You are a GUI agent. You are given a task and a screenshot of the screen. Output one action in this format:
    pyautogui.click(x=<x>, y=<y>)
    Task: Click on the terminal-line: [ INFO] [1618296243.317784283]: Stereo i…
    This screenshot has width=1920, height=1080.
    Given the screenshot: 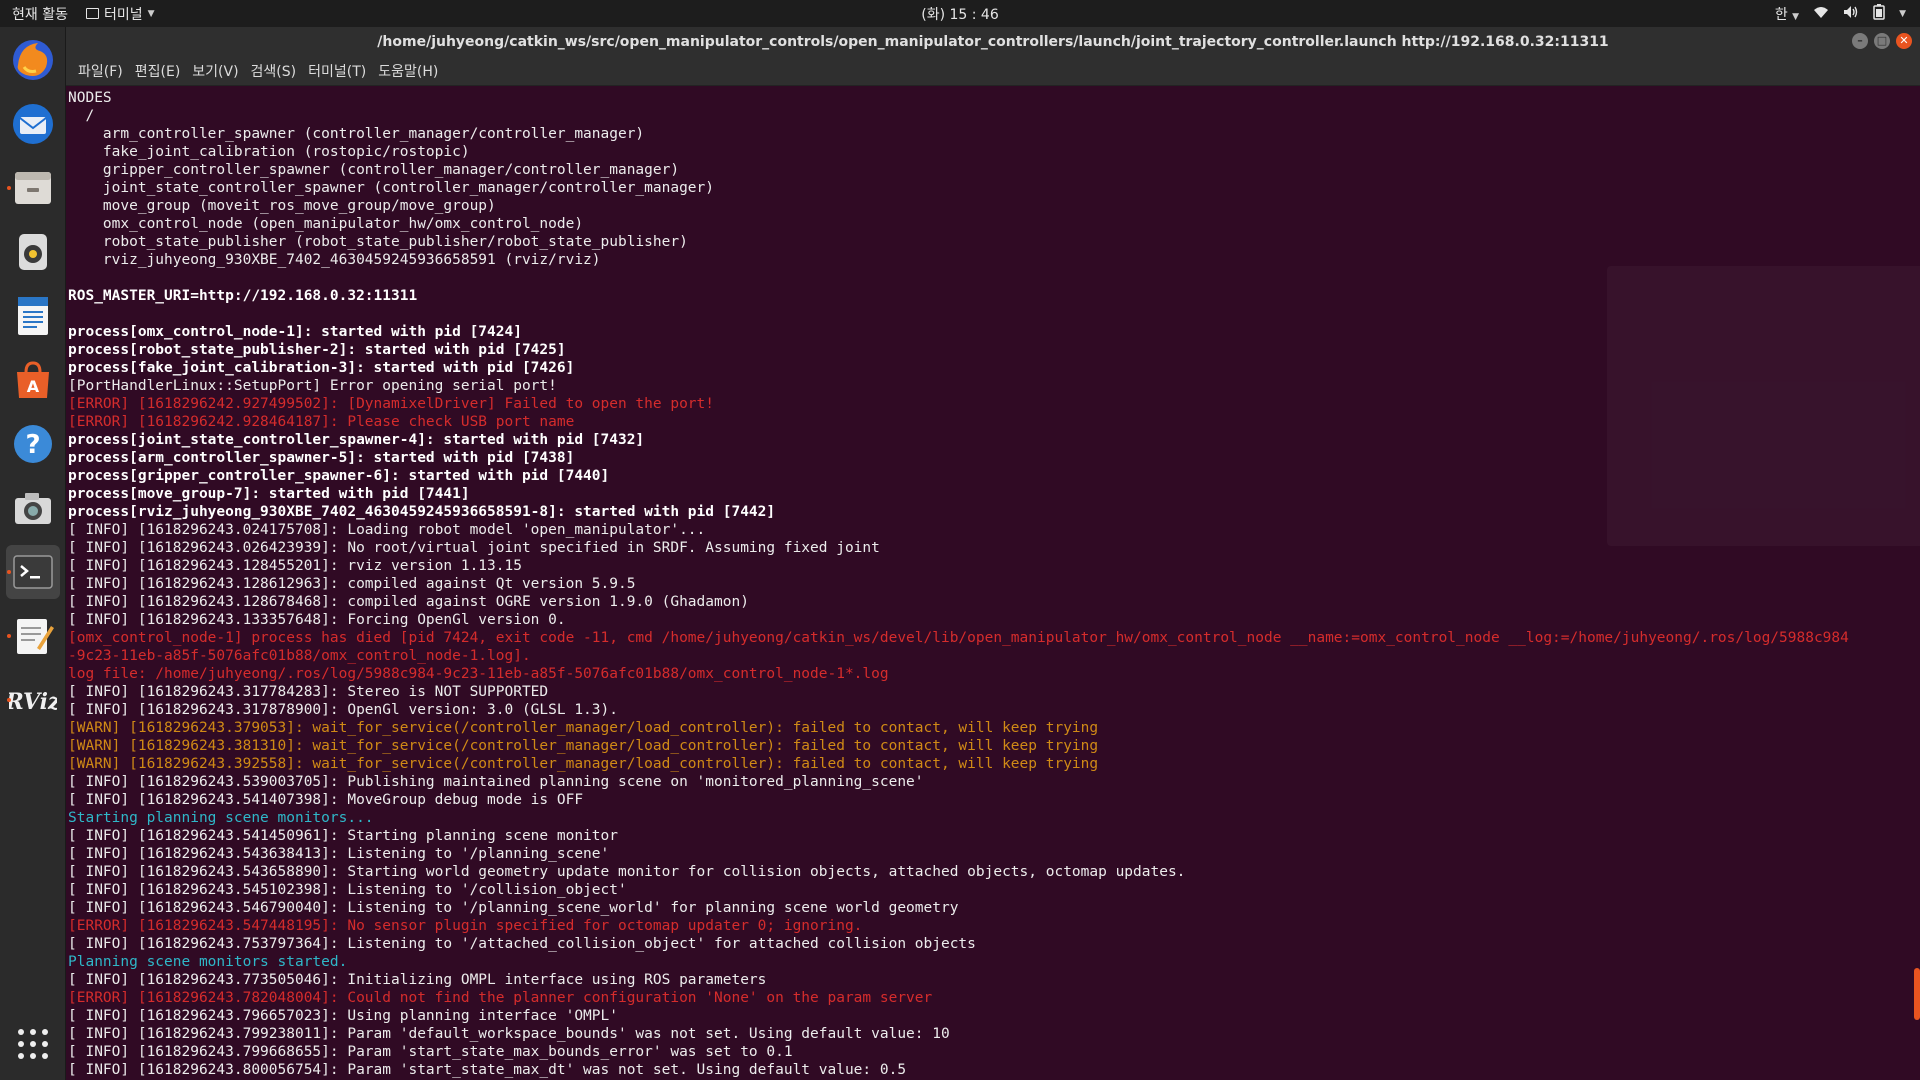 What is the action you would take?
    pyautogui.click(x=308, y=692)
    